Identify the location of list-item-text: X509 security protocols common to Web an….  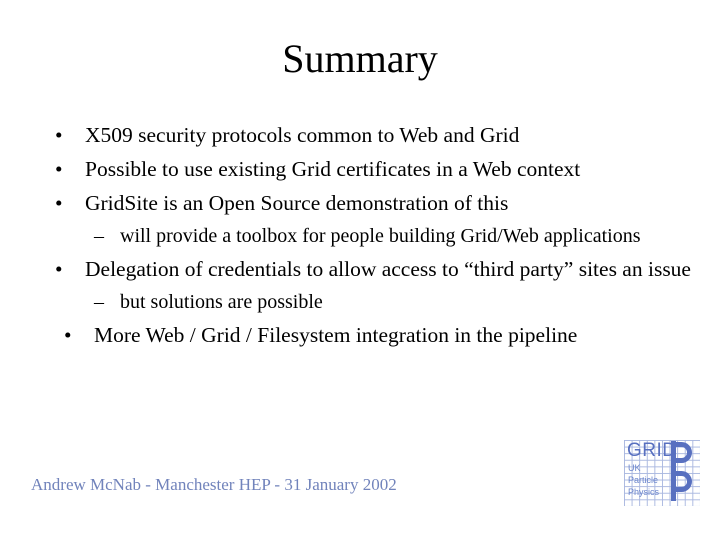
(302, 135).